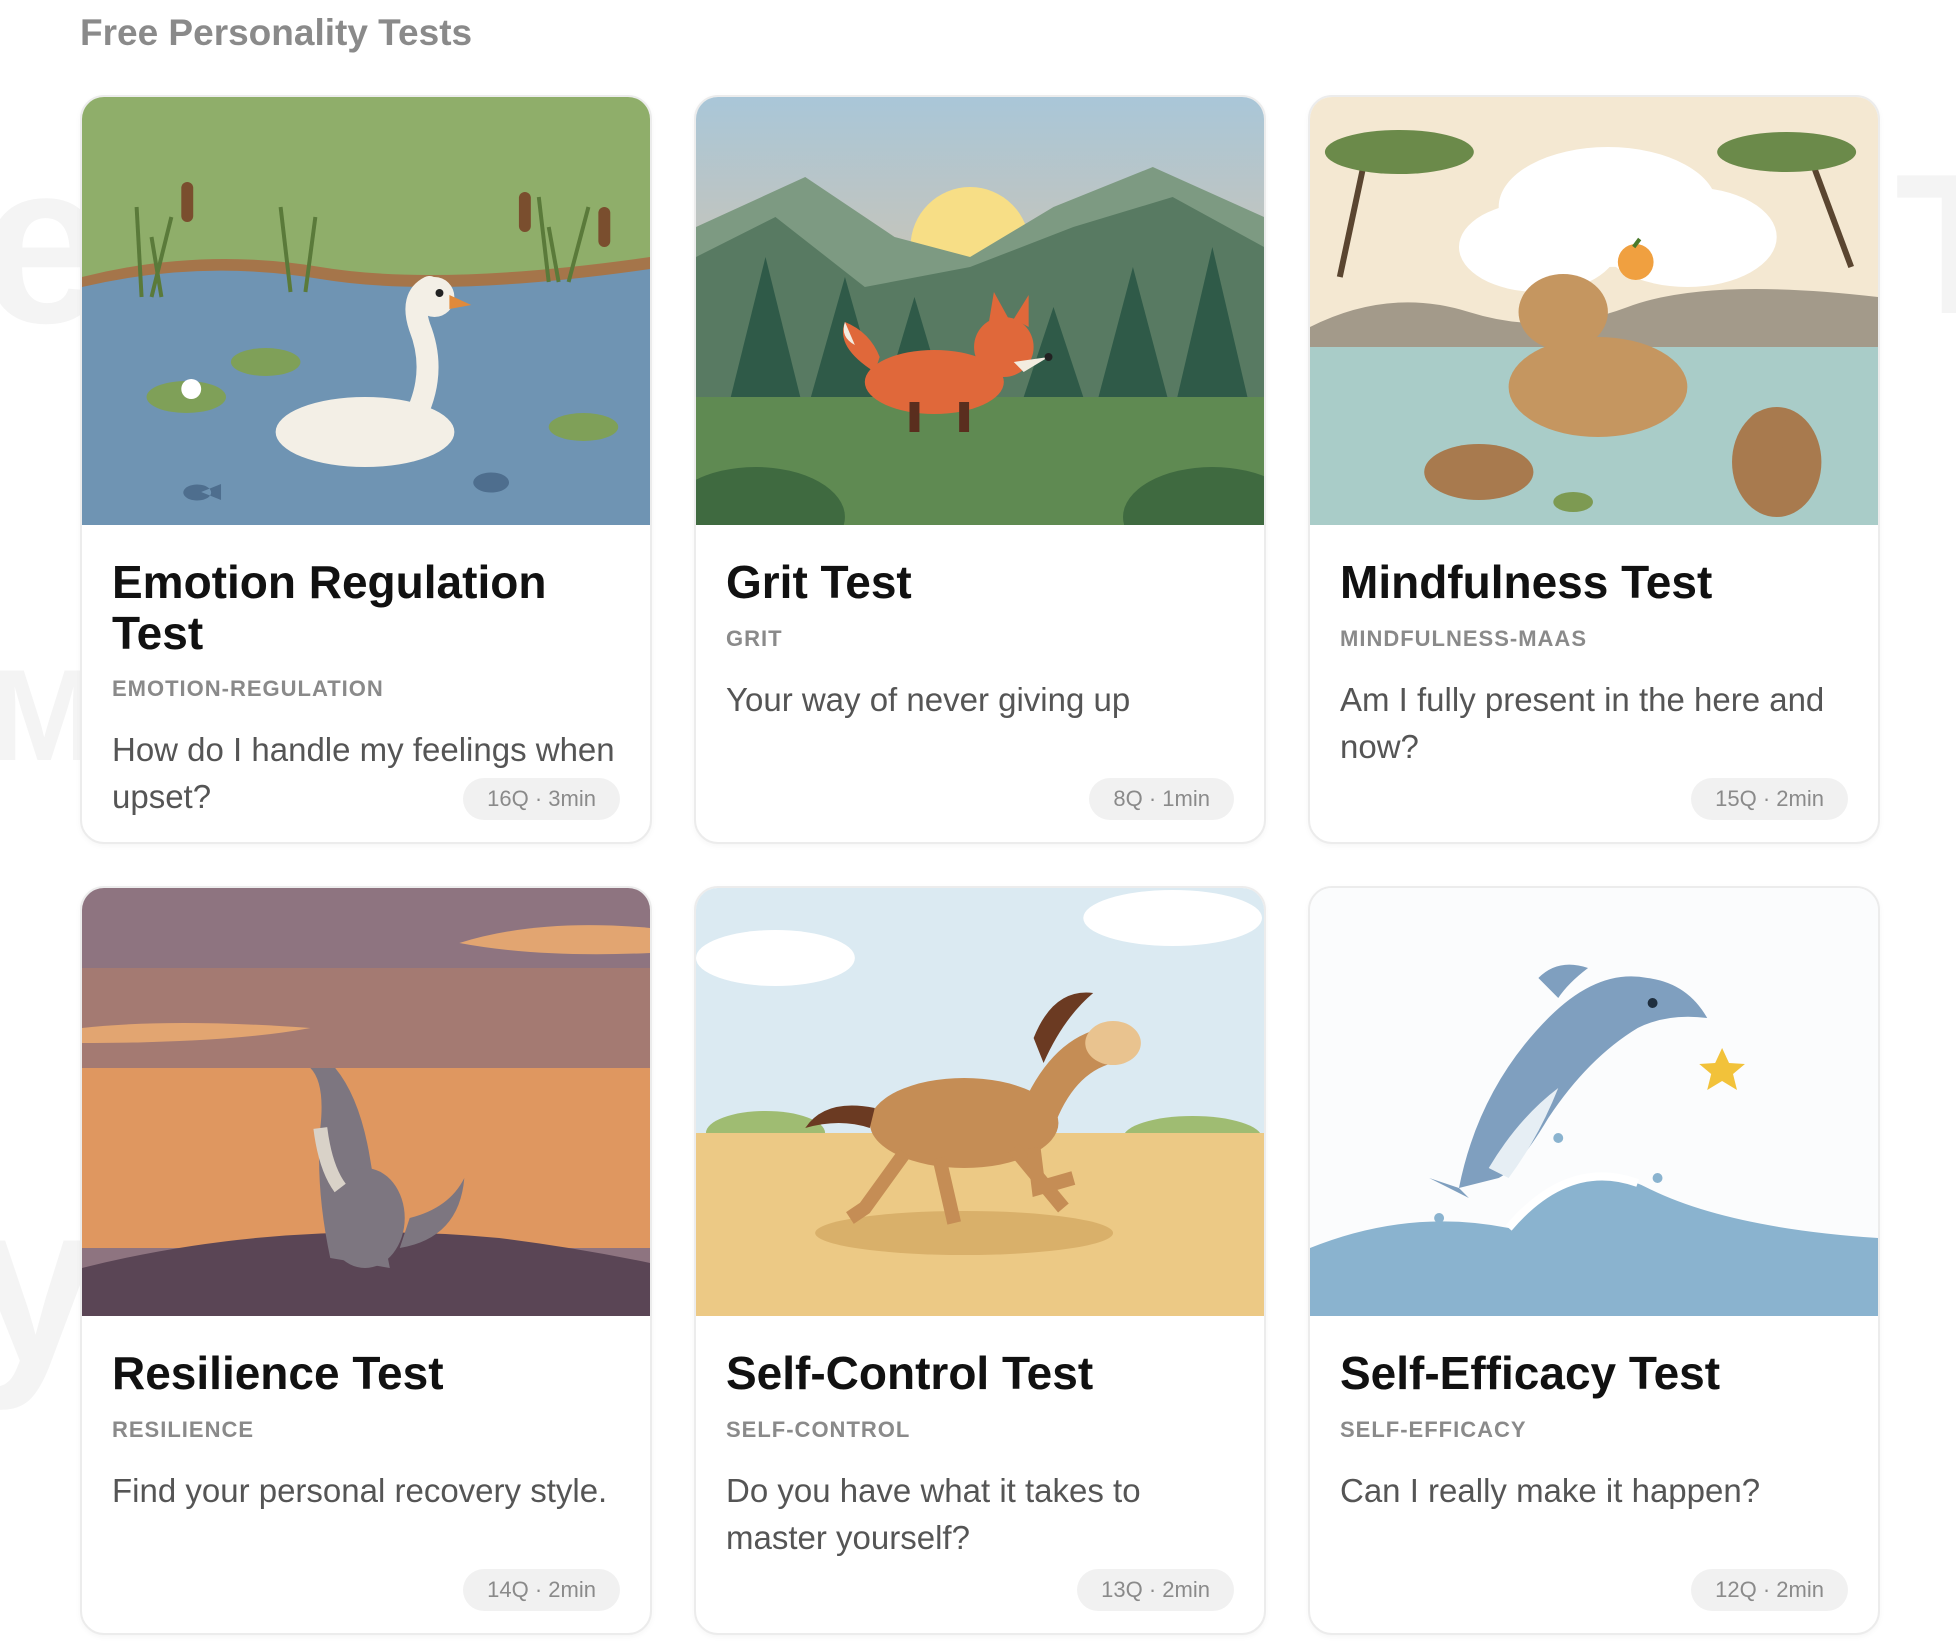 The image size is (1956, 1648). What do you see at coordinates (1550, 1490) in the screenshot?
I see `card-description: Can I really make it happen?` at bounding box center [1550, 1490].